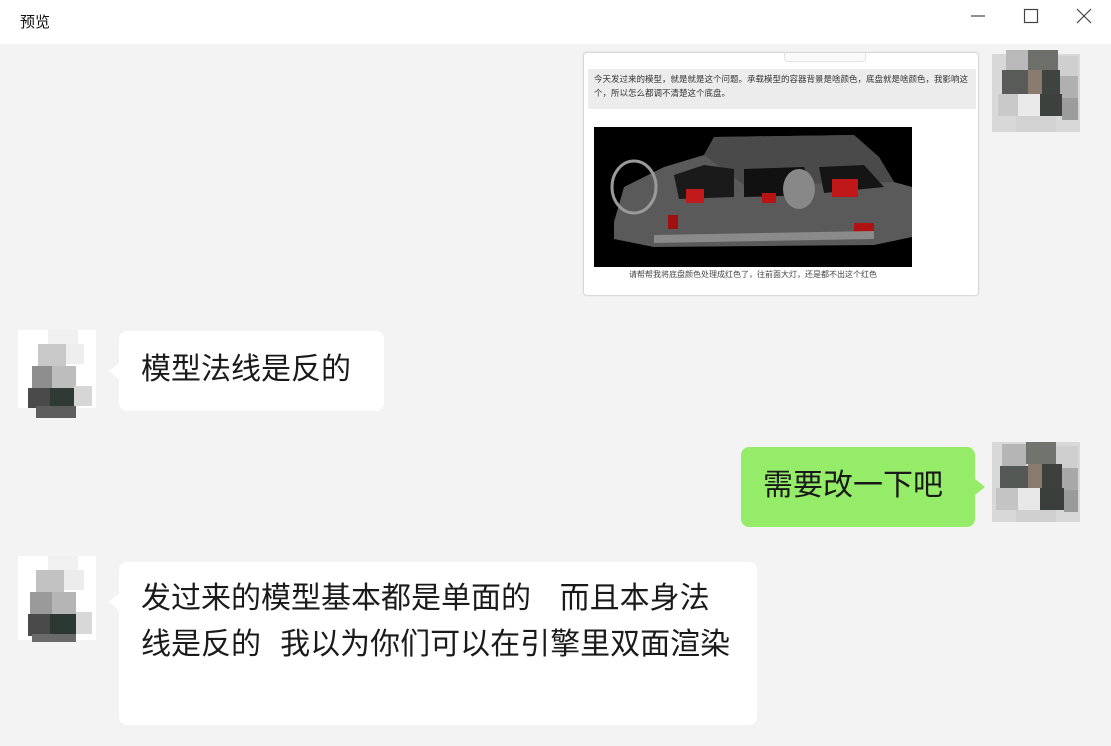 The height and width of the screenshot is (746, 1111). What do you see at coordinates (753, 197) in the screenshot?
I see `car-chassis-render` at bounding box center [753, 197].